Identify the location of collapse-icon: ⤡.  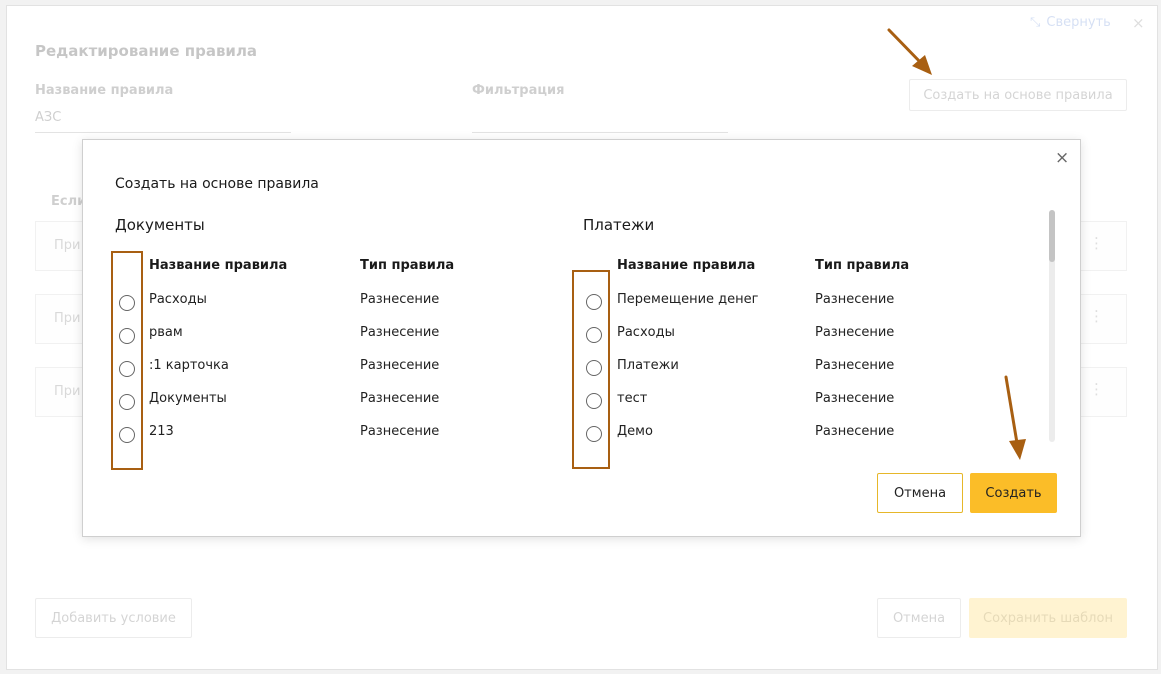
(1035, 22).